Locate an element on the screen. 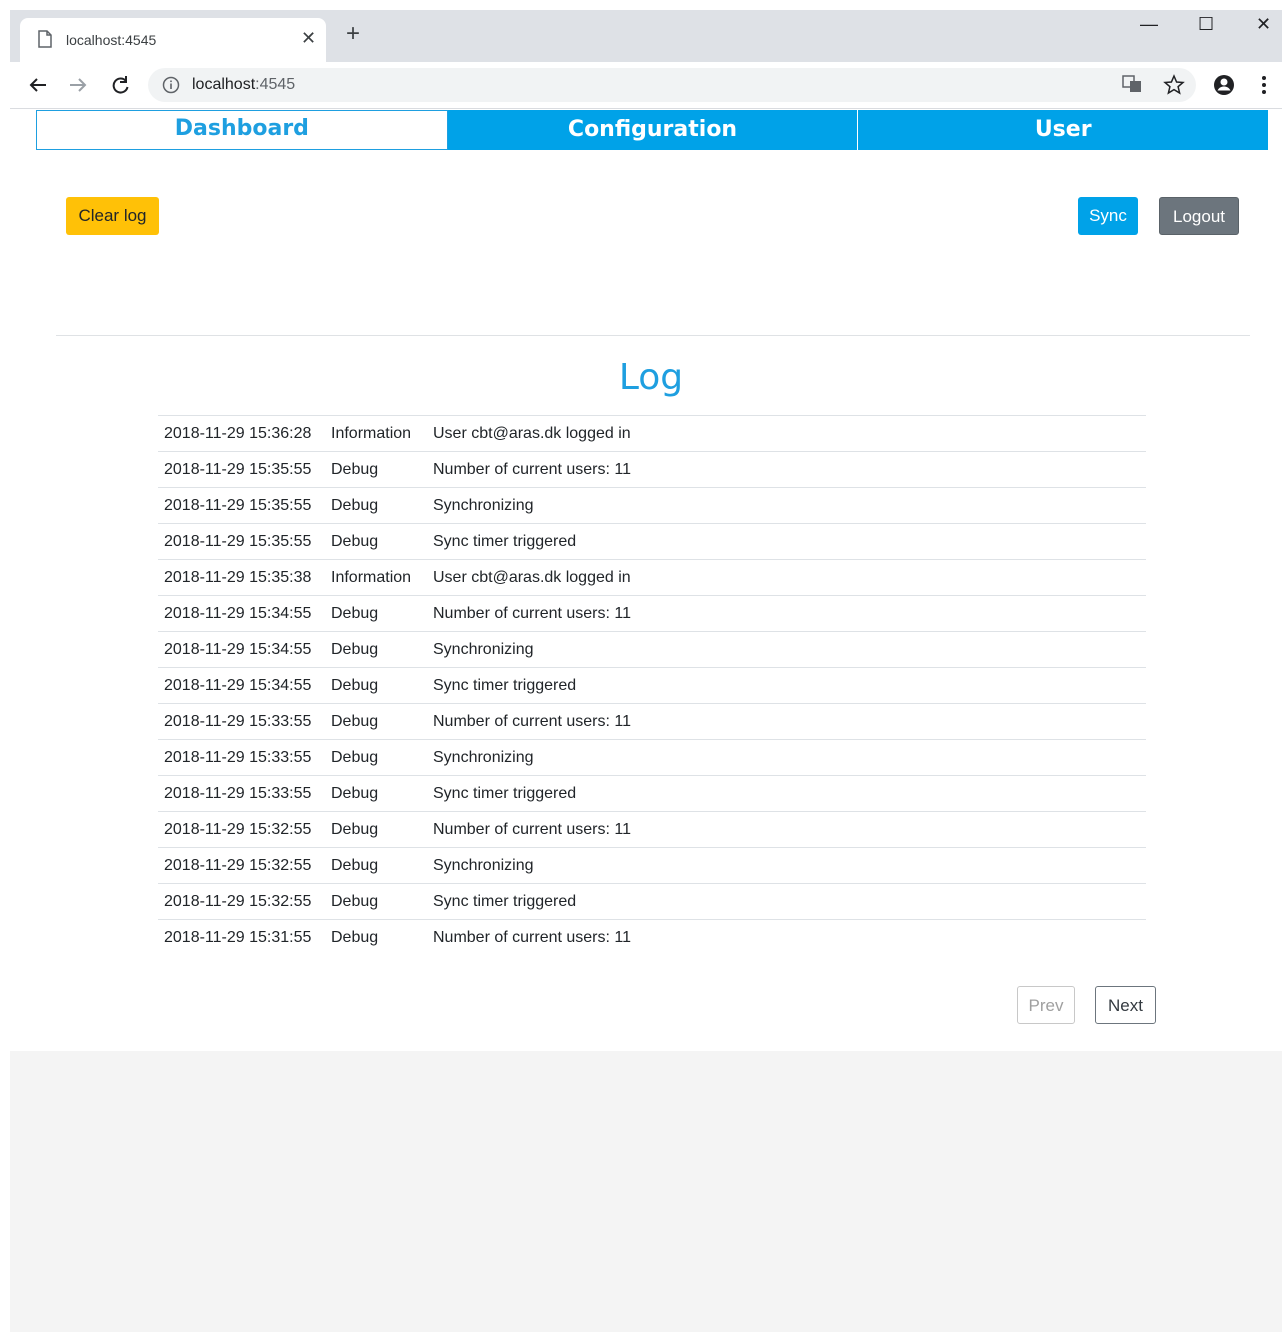 This screenshot has width=1282, height=1332. tab-dashboard: Dashboard is located at coordinates (242, 130).